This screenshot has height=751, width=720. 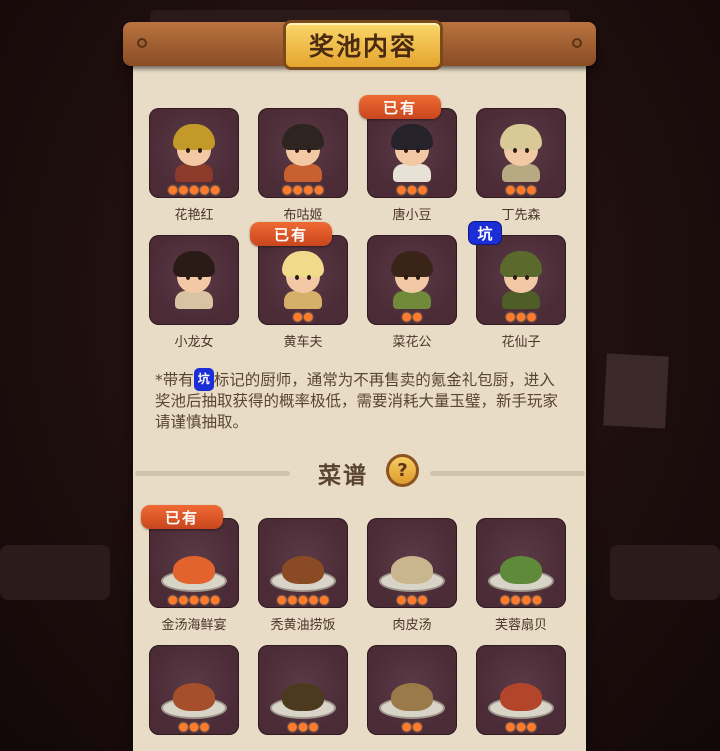 I want to click on chef-portrait: ● ● ● ● ●, so click(x=194, y=153).